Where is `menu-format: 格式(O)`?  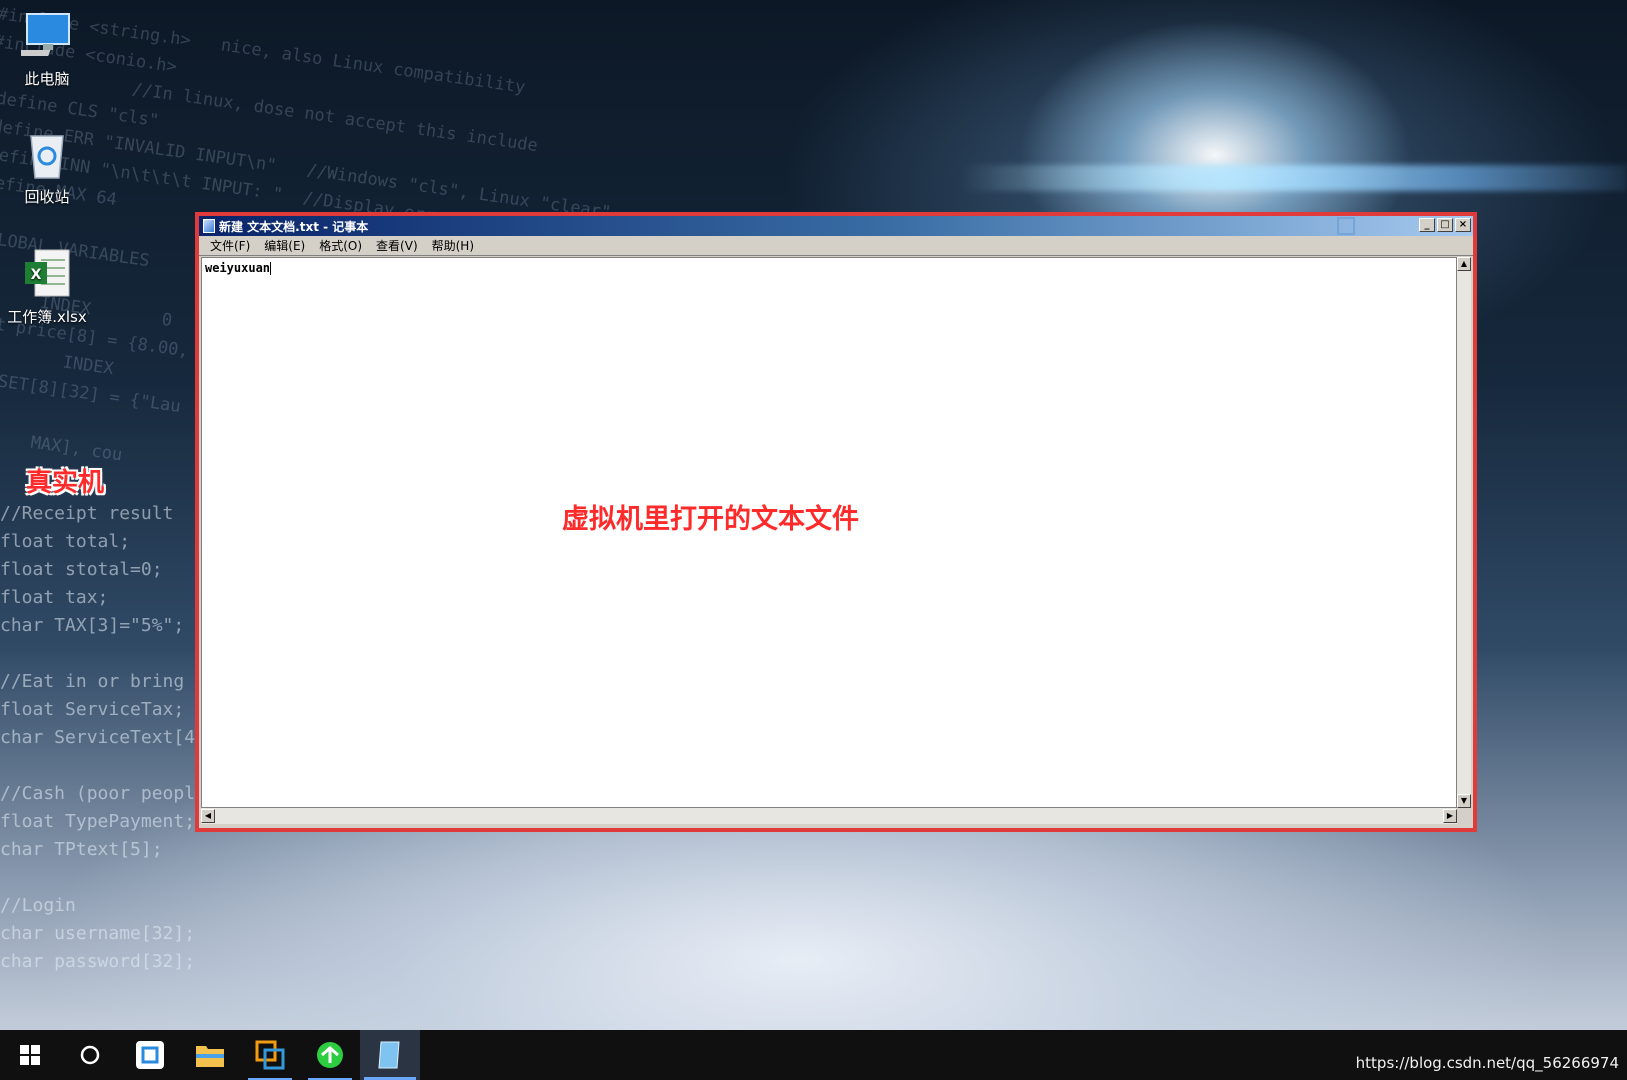 menu-format: 格式(O) is located at coordinates (340, 245).